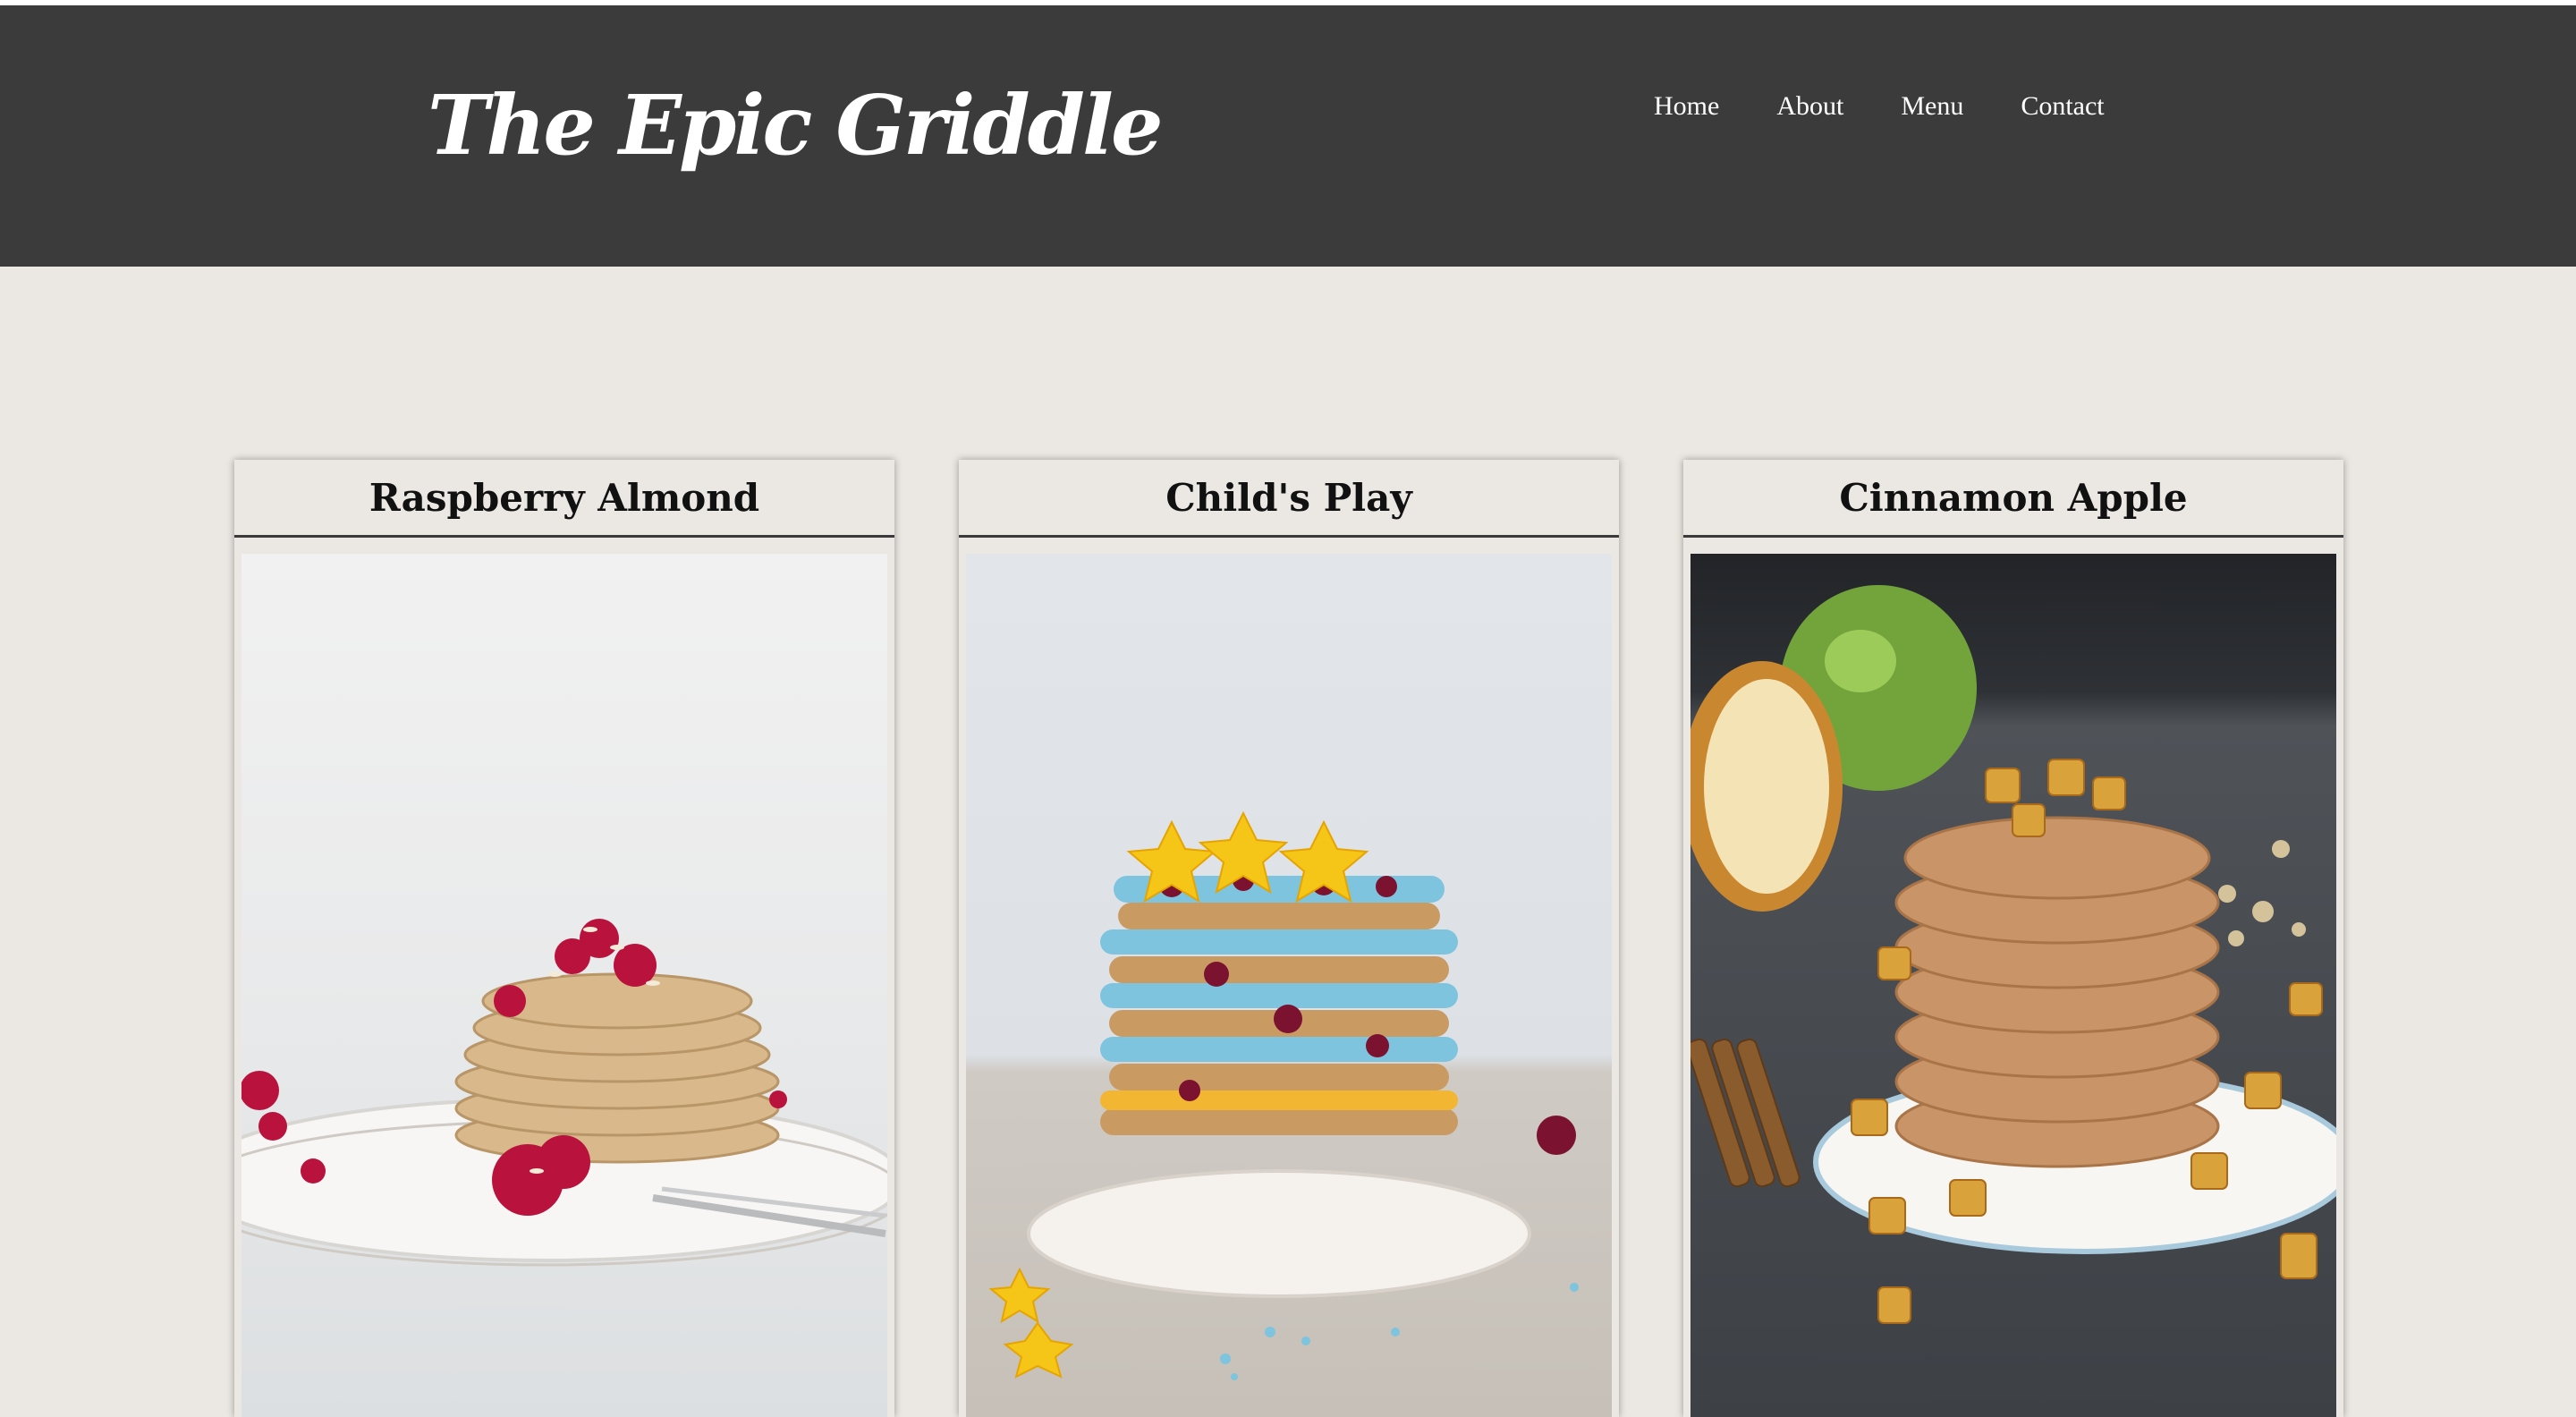 Image resolution: width=2576 pixels, height=1417 pixels. Describe the element at coordinates (2062, 106) in the screenshot. I see `nav-contact: Contact` at that location.